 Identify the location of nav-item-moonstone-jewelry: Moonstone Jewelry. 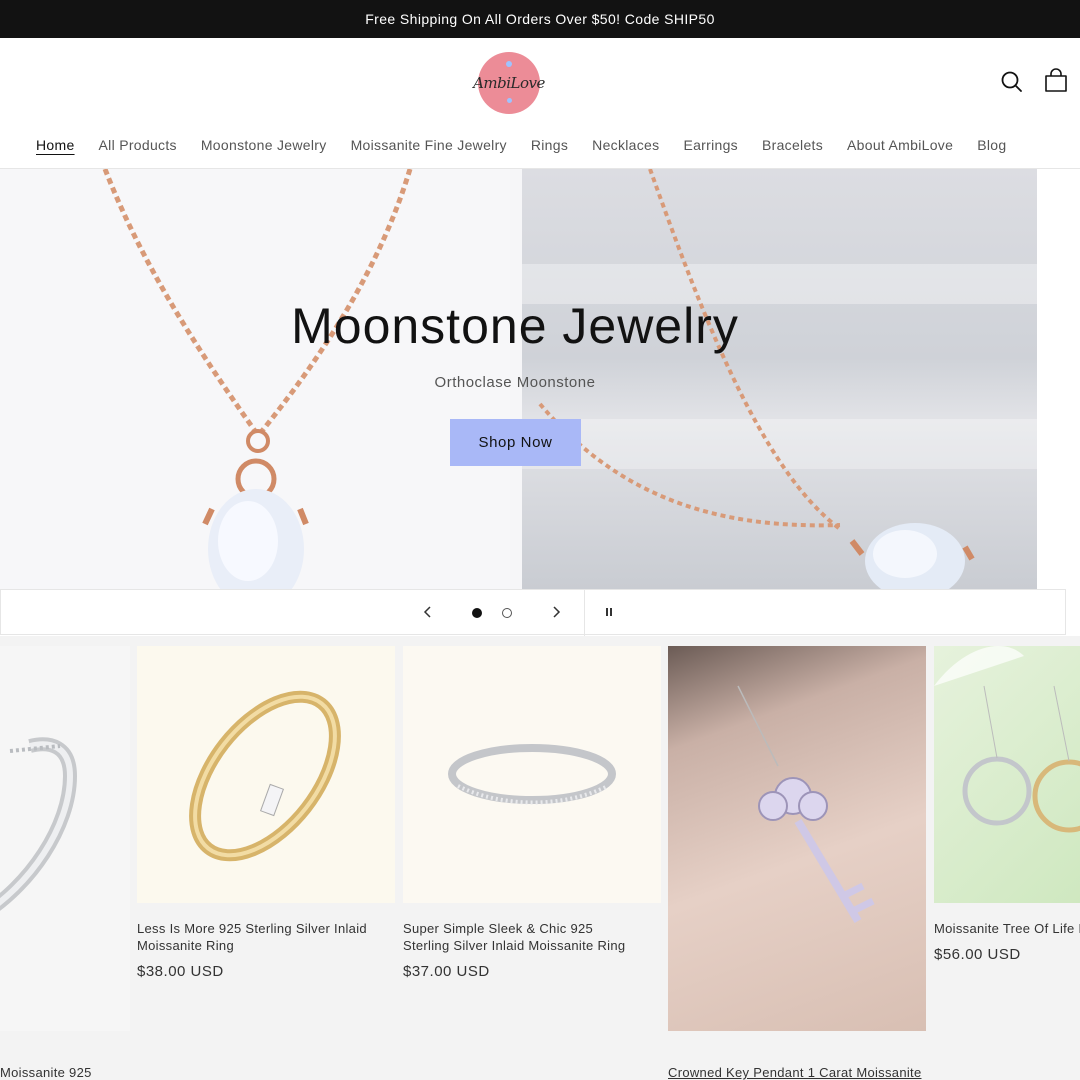
(264, 147).